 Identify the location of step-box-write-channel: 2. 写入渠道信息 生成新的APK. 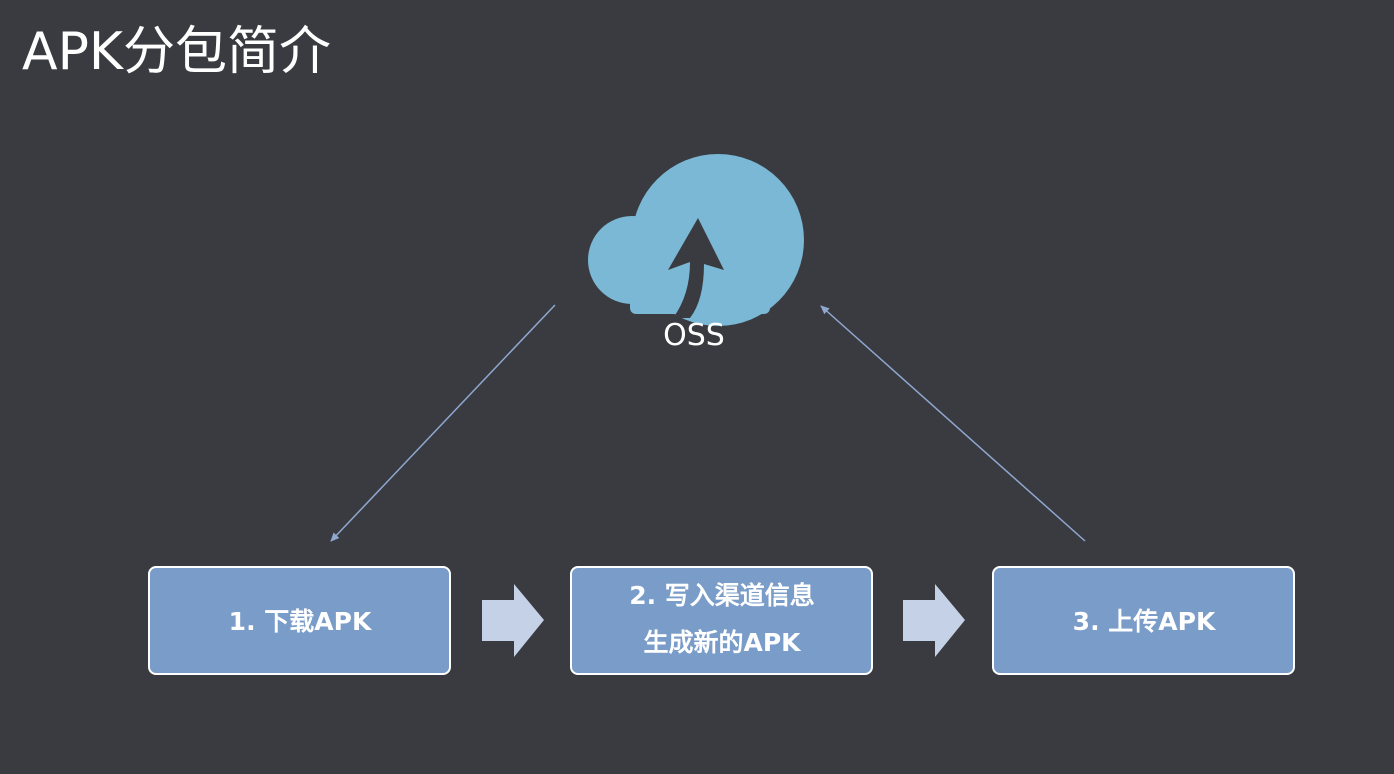
(721, 620).